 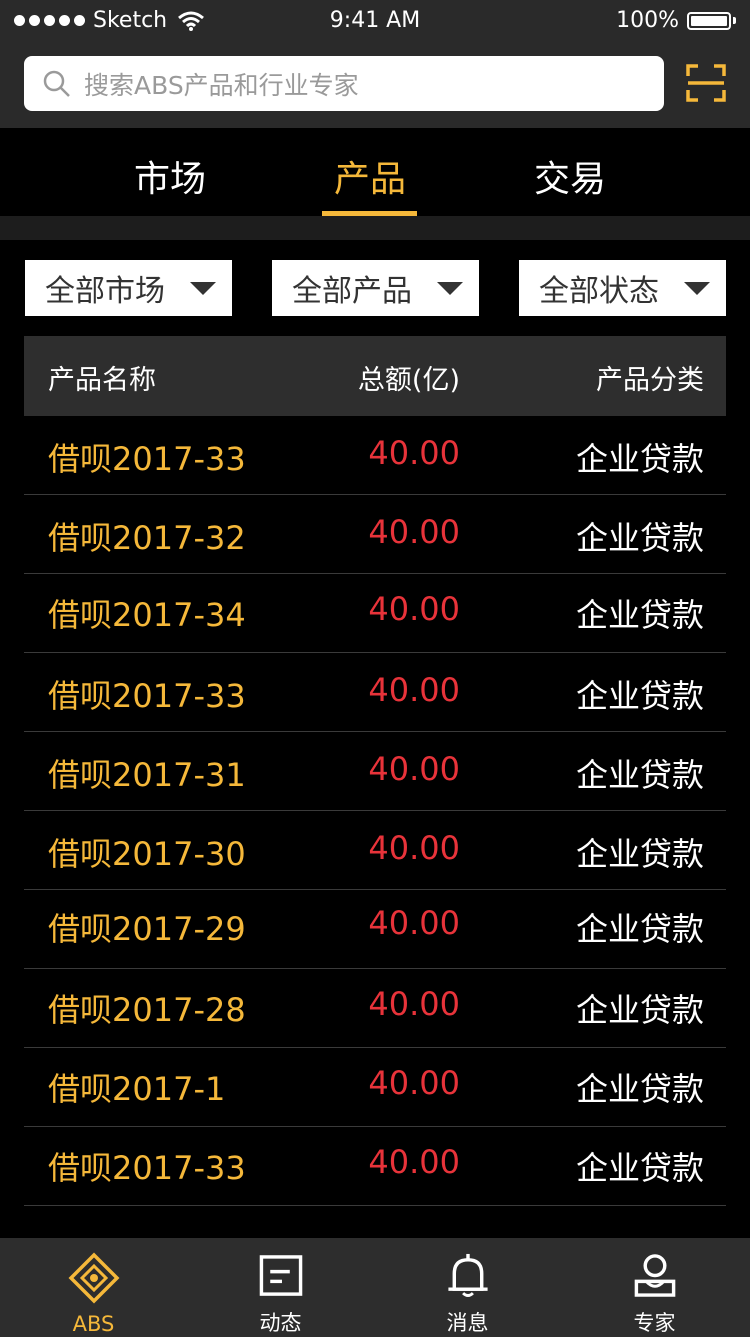 What do you see at coordinates (93, 1278) in the screenshot?
I see `abs-logo-icon` at bounding box center [93, 1278].